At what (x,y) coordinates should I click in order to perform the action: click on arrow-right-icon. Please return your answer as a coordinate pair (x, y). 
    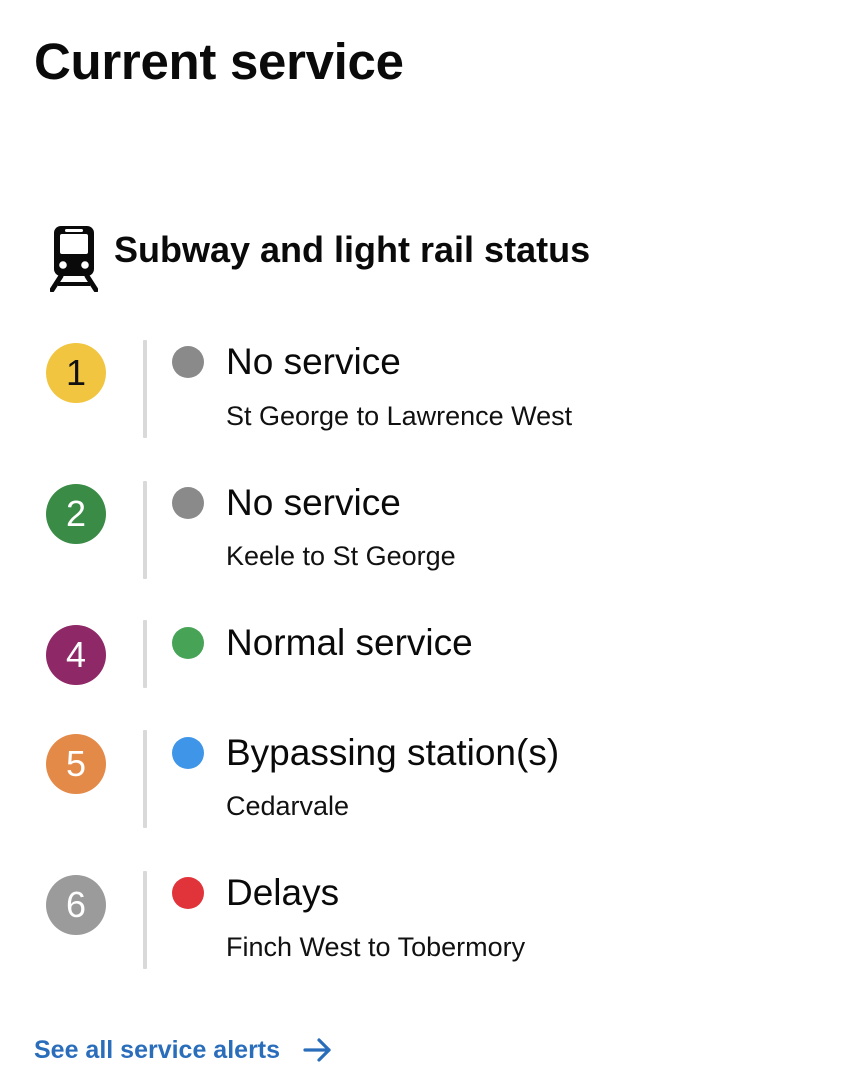
    Looking at the image, I should click on (317, 1050).